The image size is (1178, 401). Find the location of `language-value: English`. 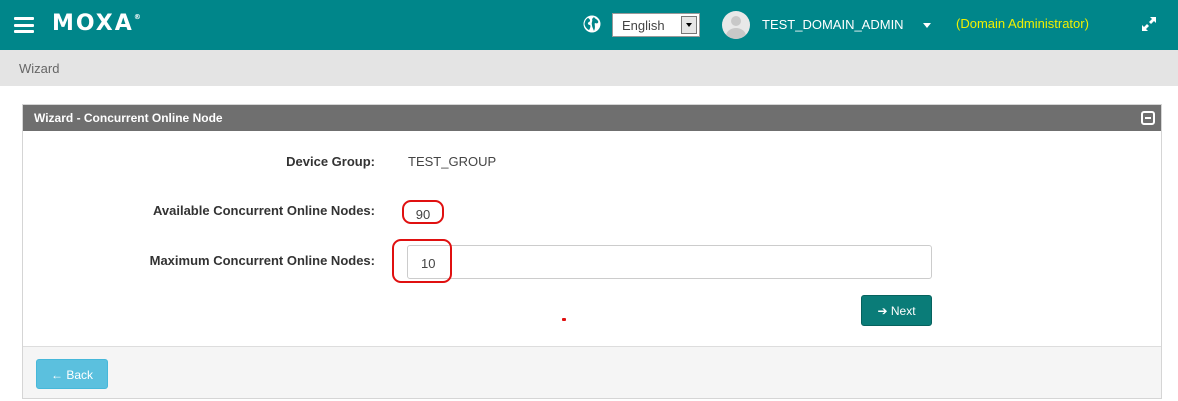

language-value: English is located at coordinates (643, 25).